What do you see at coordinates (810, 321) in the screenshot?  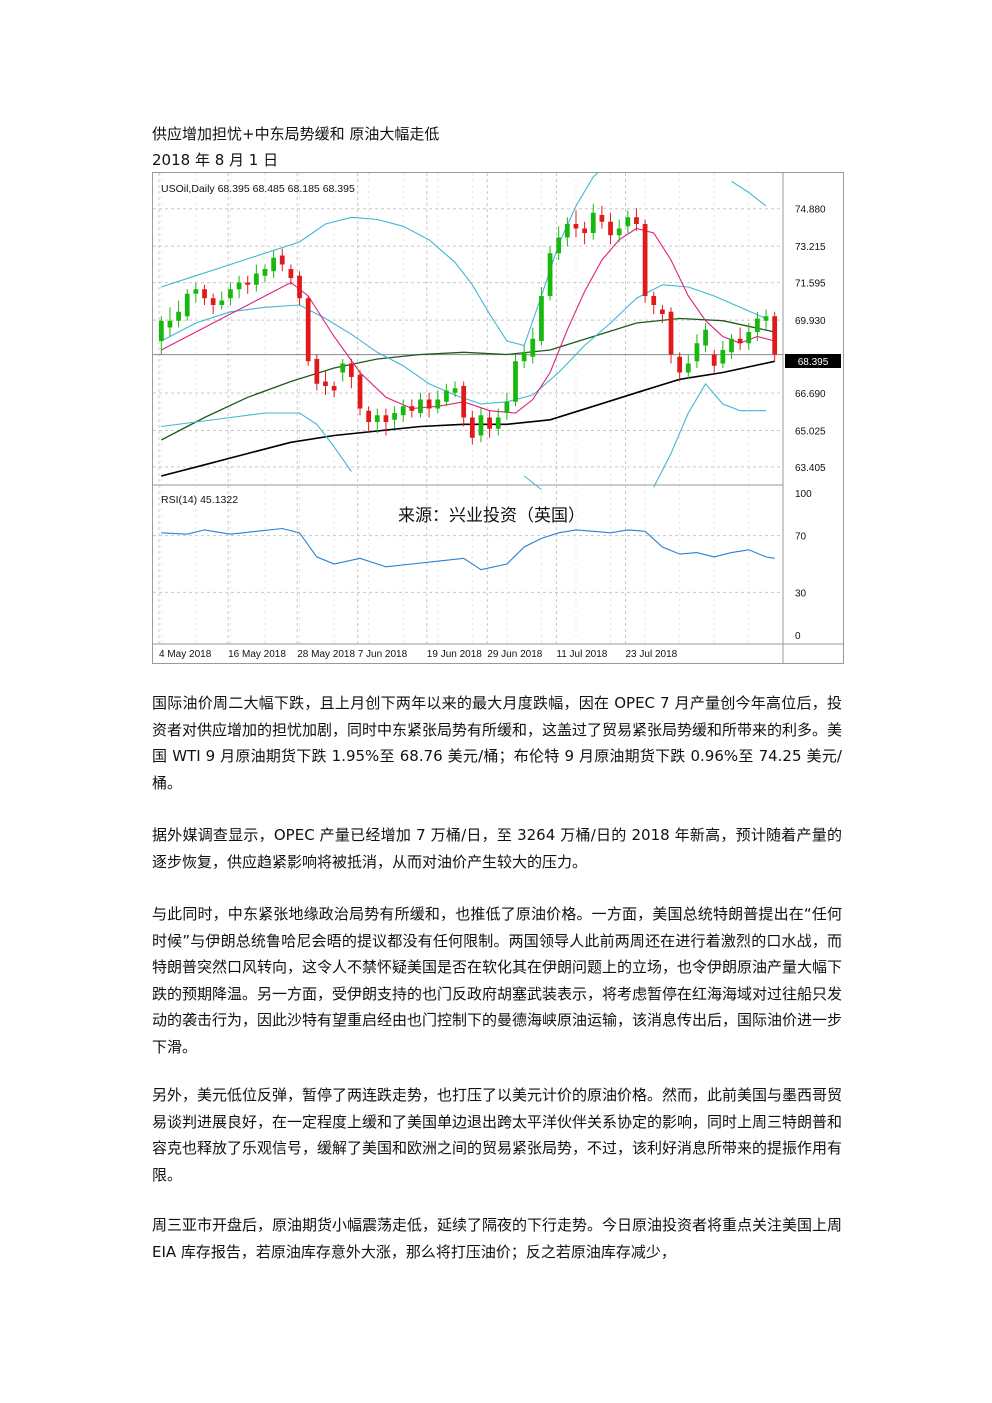 I see `price-tick-label: 69.930` at bounding box center [810, 321].